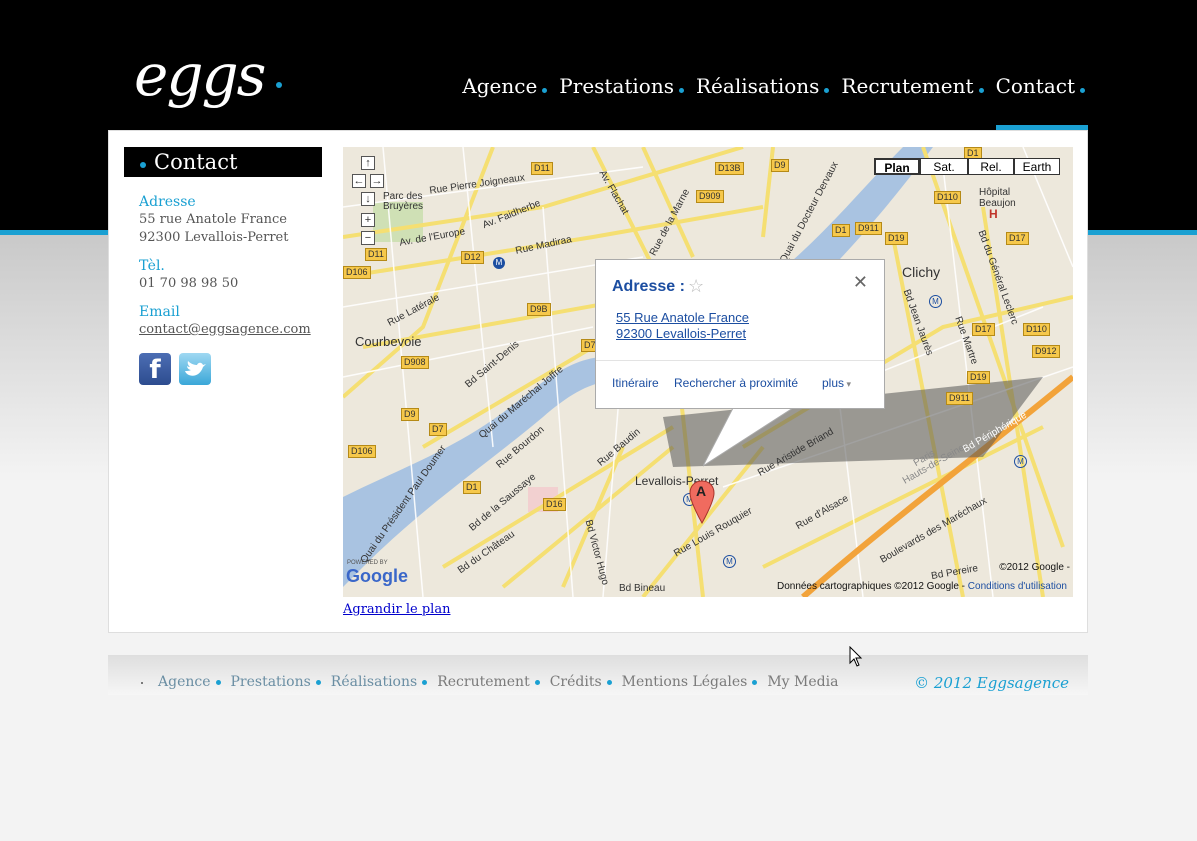 This screenshot has width=1197, height=841. I want to click on map-type-rel: Rel., so click(991, 166).